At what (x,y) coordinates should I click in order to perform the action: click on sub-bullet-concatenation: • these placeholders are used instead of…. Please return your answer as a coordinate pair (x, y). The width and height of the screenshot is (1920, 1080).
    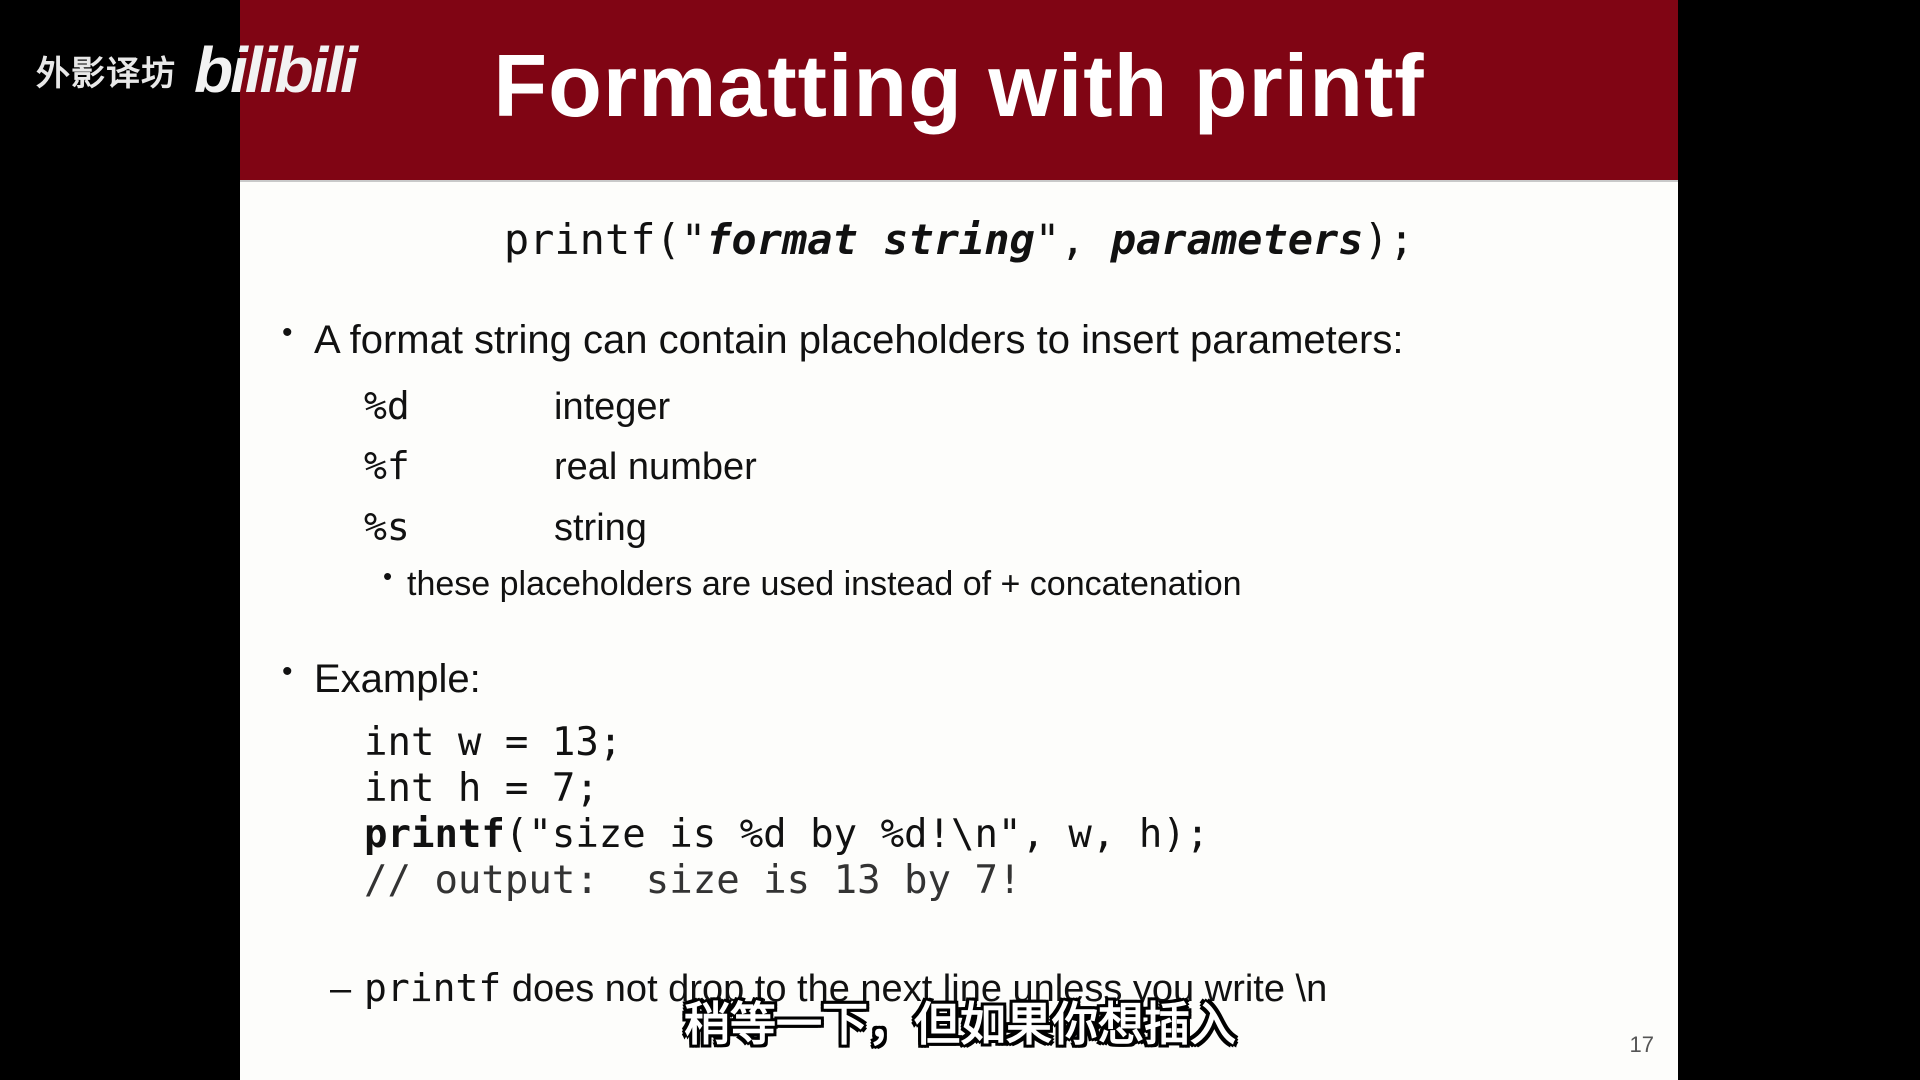
    Looking at the image, I should click on (812, 582).